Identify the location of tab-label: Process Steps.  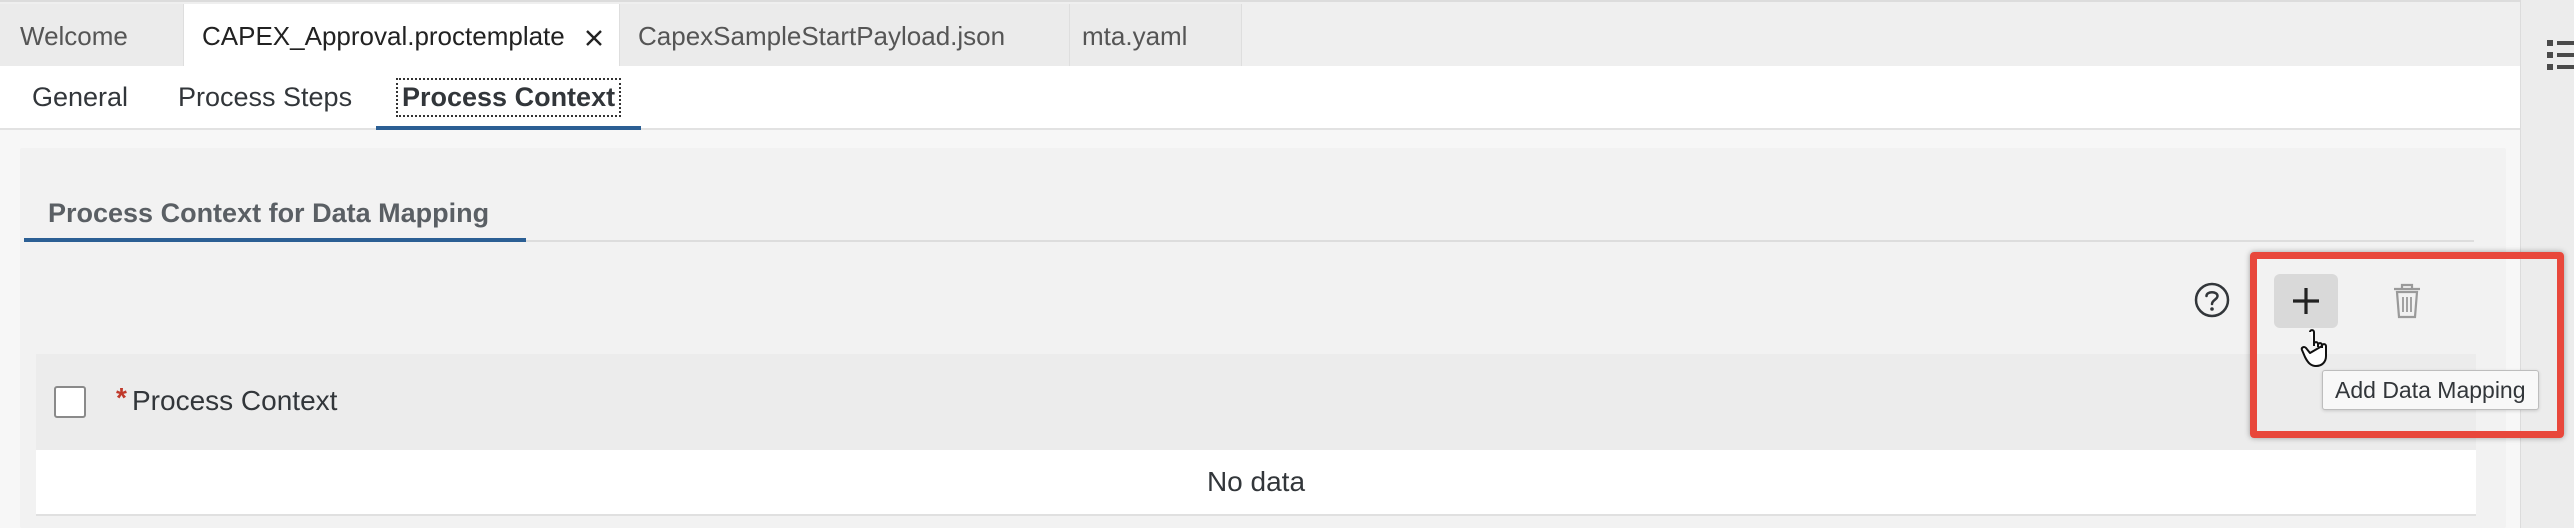
(265, 96).